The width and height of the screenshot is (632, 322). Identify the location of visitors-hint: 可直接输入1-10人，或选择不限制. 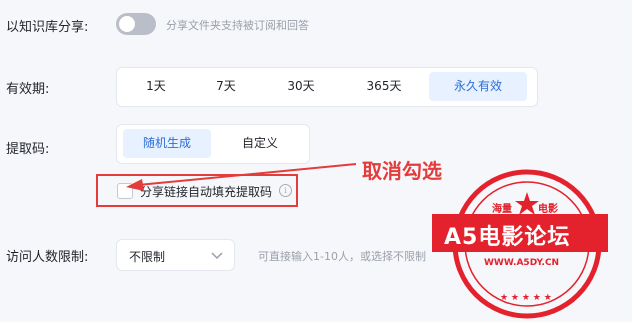
(342, 256).